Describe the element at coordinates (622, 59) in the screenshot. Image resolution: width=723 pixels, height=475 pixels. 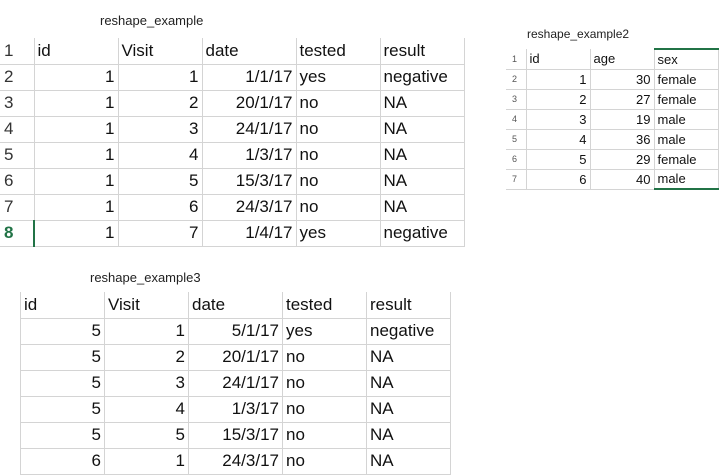
I see `cell: age` at that location.